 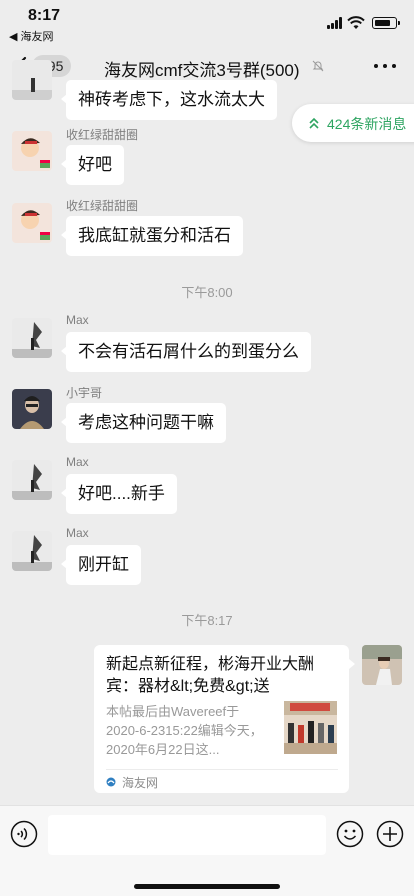 What do you see at coordinates (207, 22) in the screenshot?
I see `status-bar: 8:17 ◀ 海友网` at bounding box center [207, 22].